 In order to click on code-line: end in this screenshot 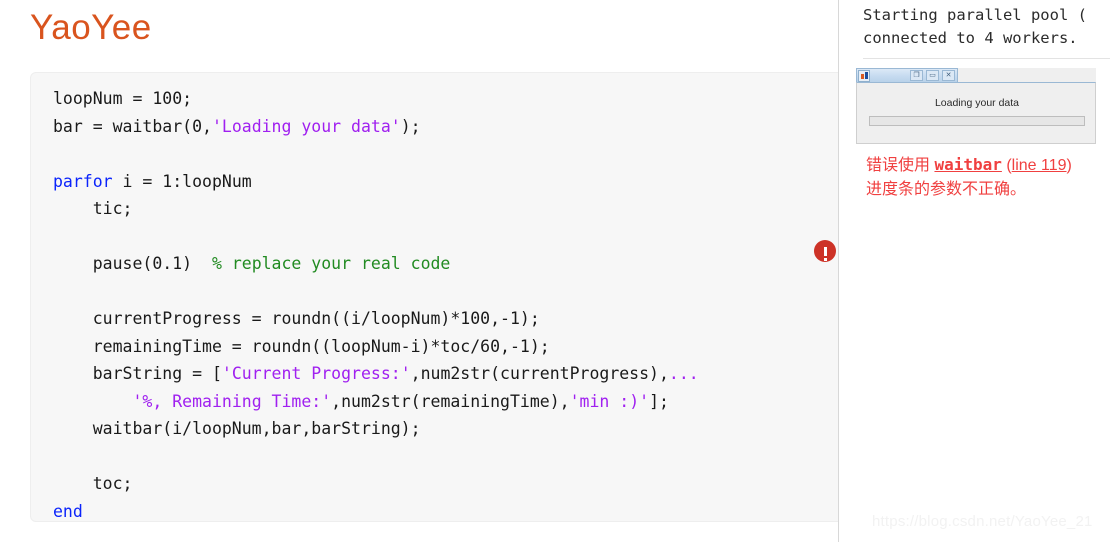, I will do `click(68, 511)`.